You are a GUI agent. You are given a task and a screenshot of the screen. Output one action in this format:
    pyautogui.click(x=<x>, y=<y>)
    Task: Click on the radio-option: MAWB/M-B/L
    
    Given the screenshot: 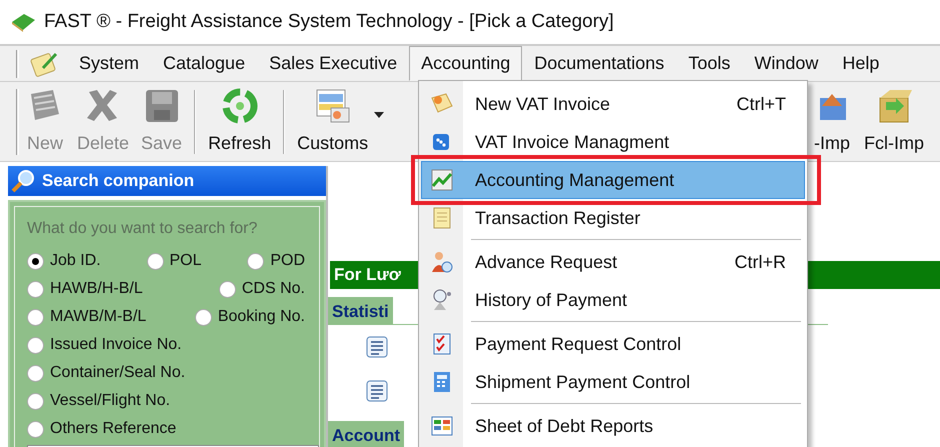 What is the action you would take?
    pyautogui.click(x=86, y=317)
    